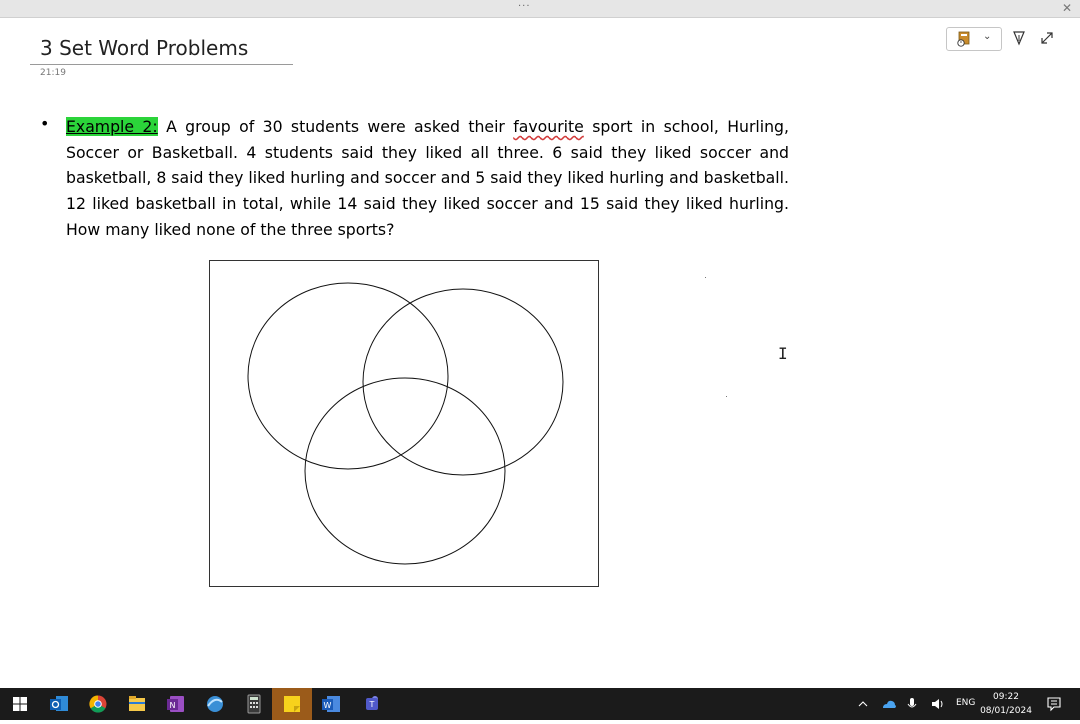 The width and height of the screenshot is (1080, 724). I want to click on calendar-clock-icon, so click(963, 39).